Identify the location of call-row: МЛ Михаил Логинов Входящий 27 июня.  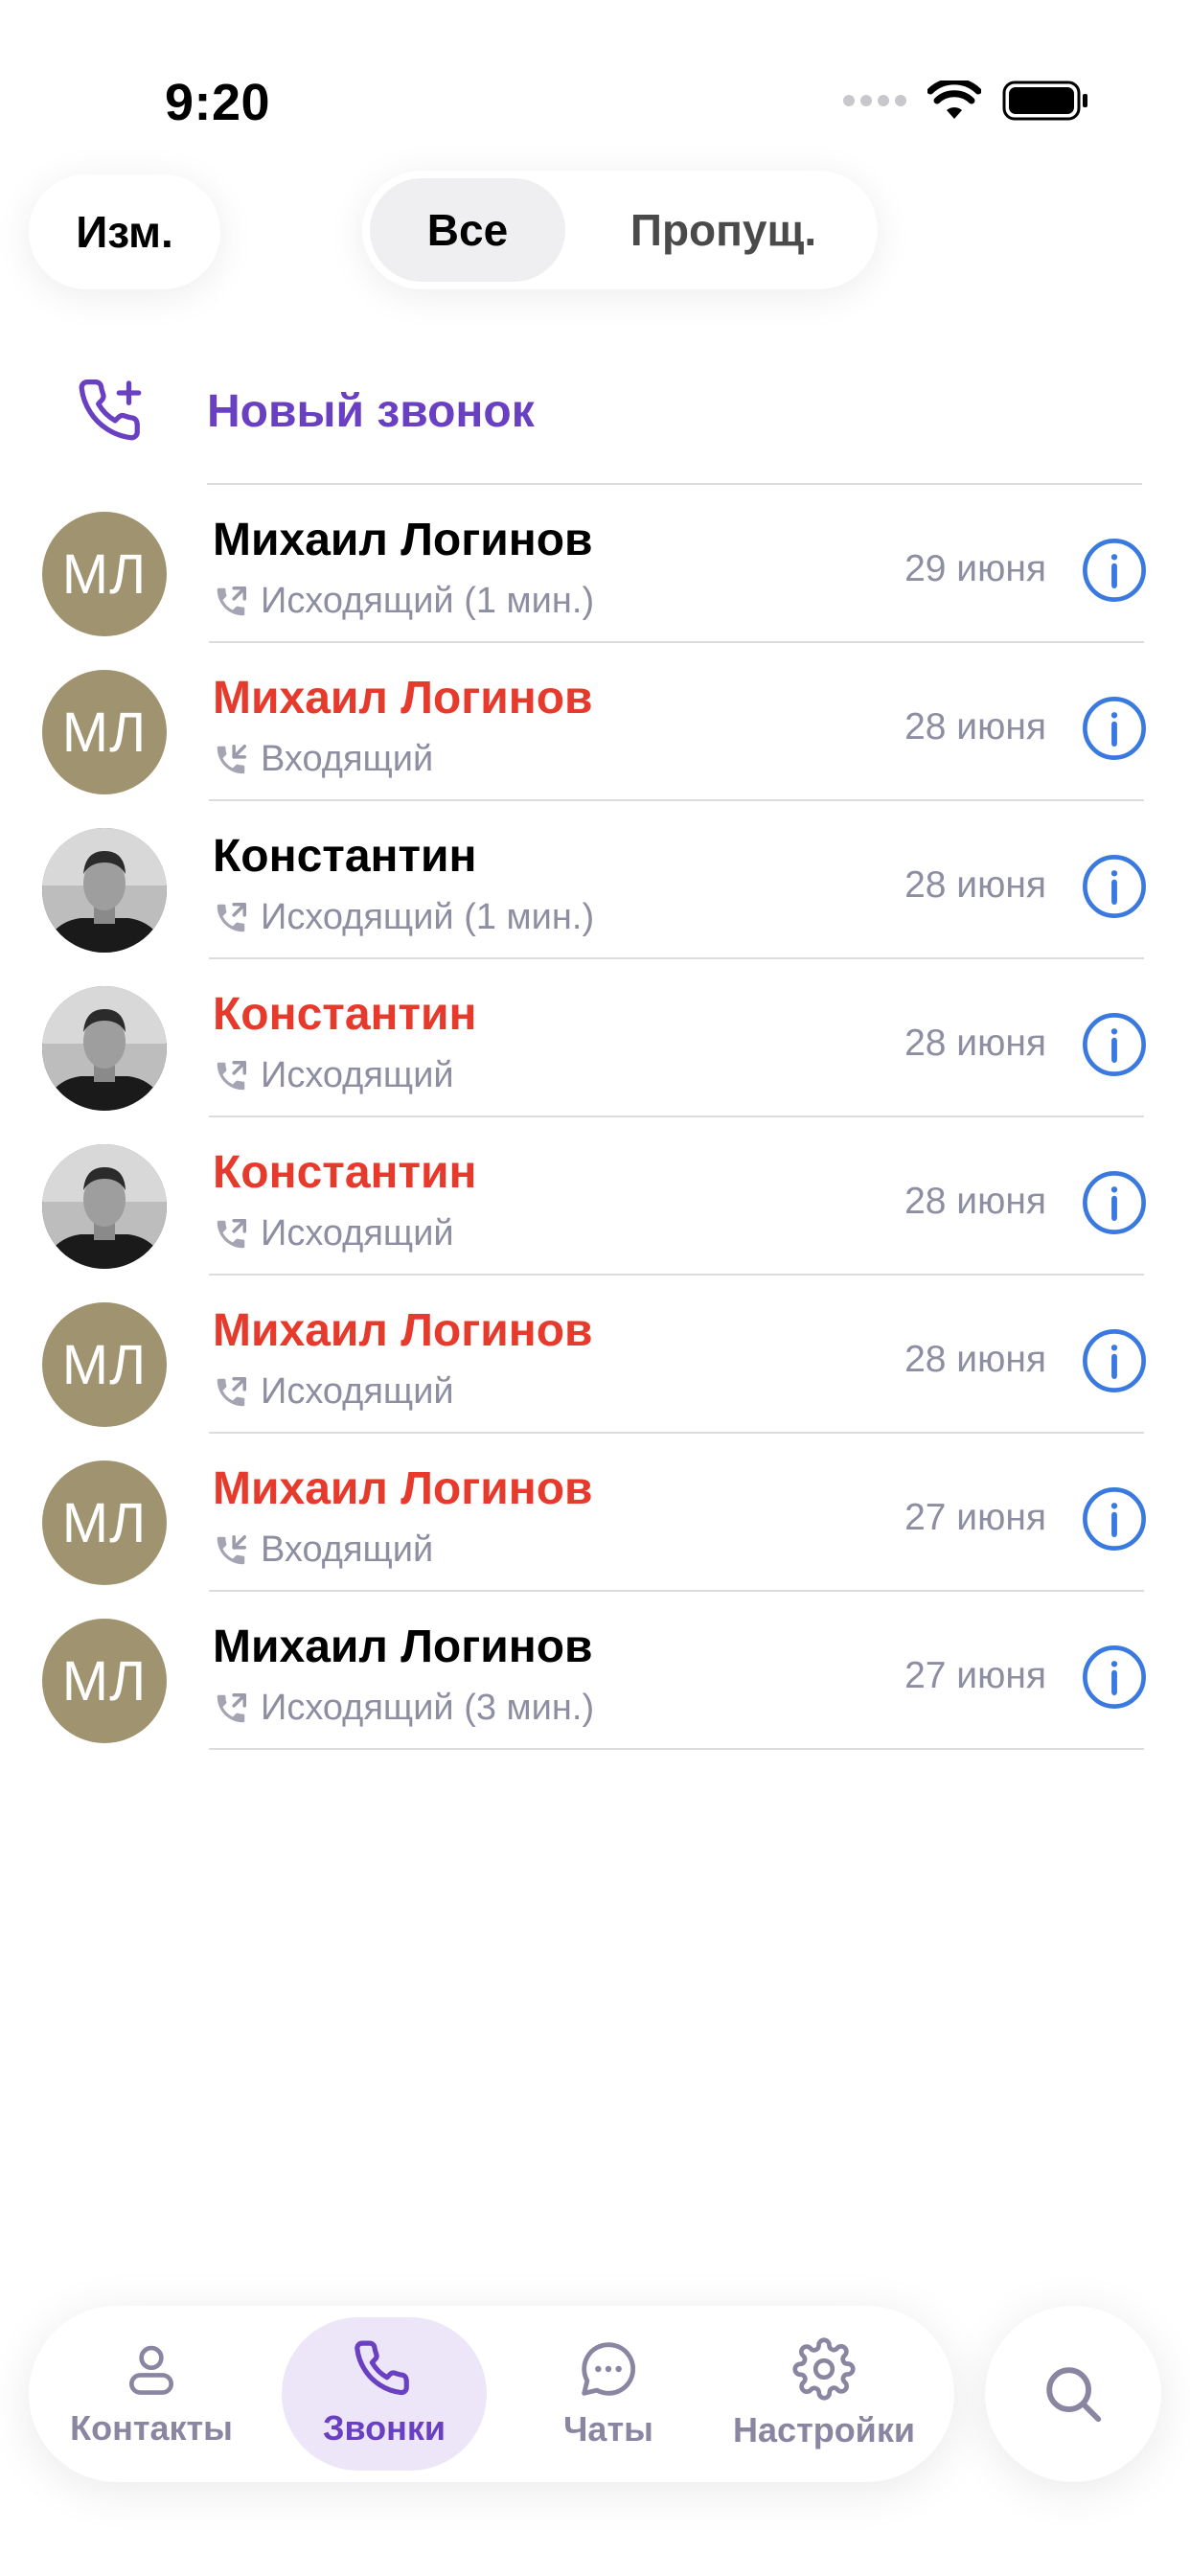
(595, 1513).